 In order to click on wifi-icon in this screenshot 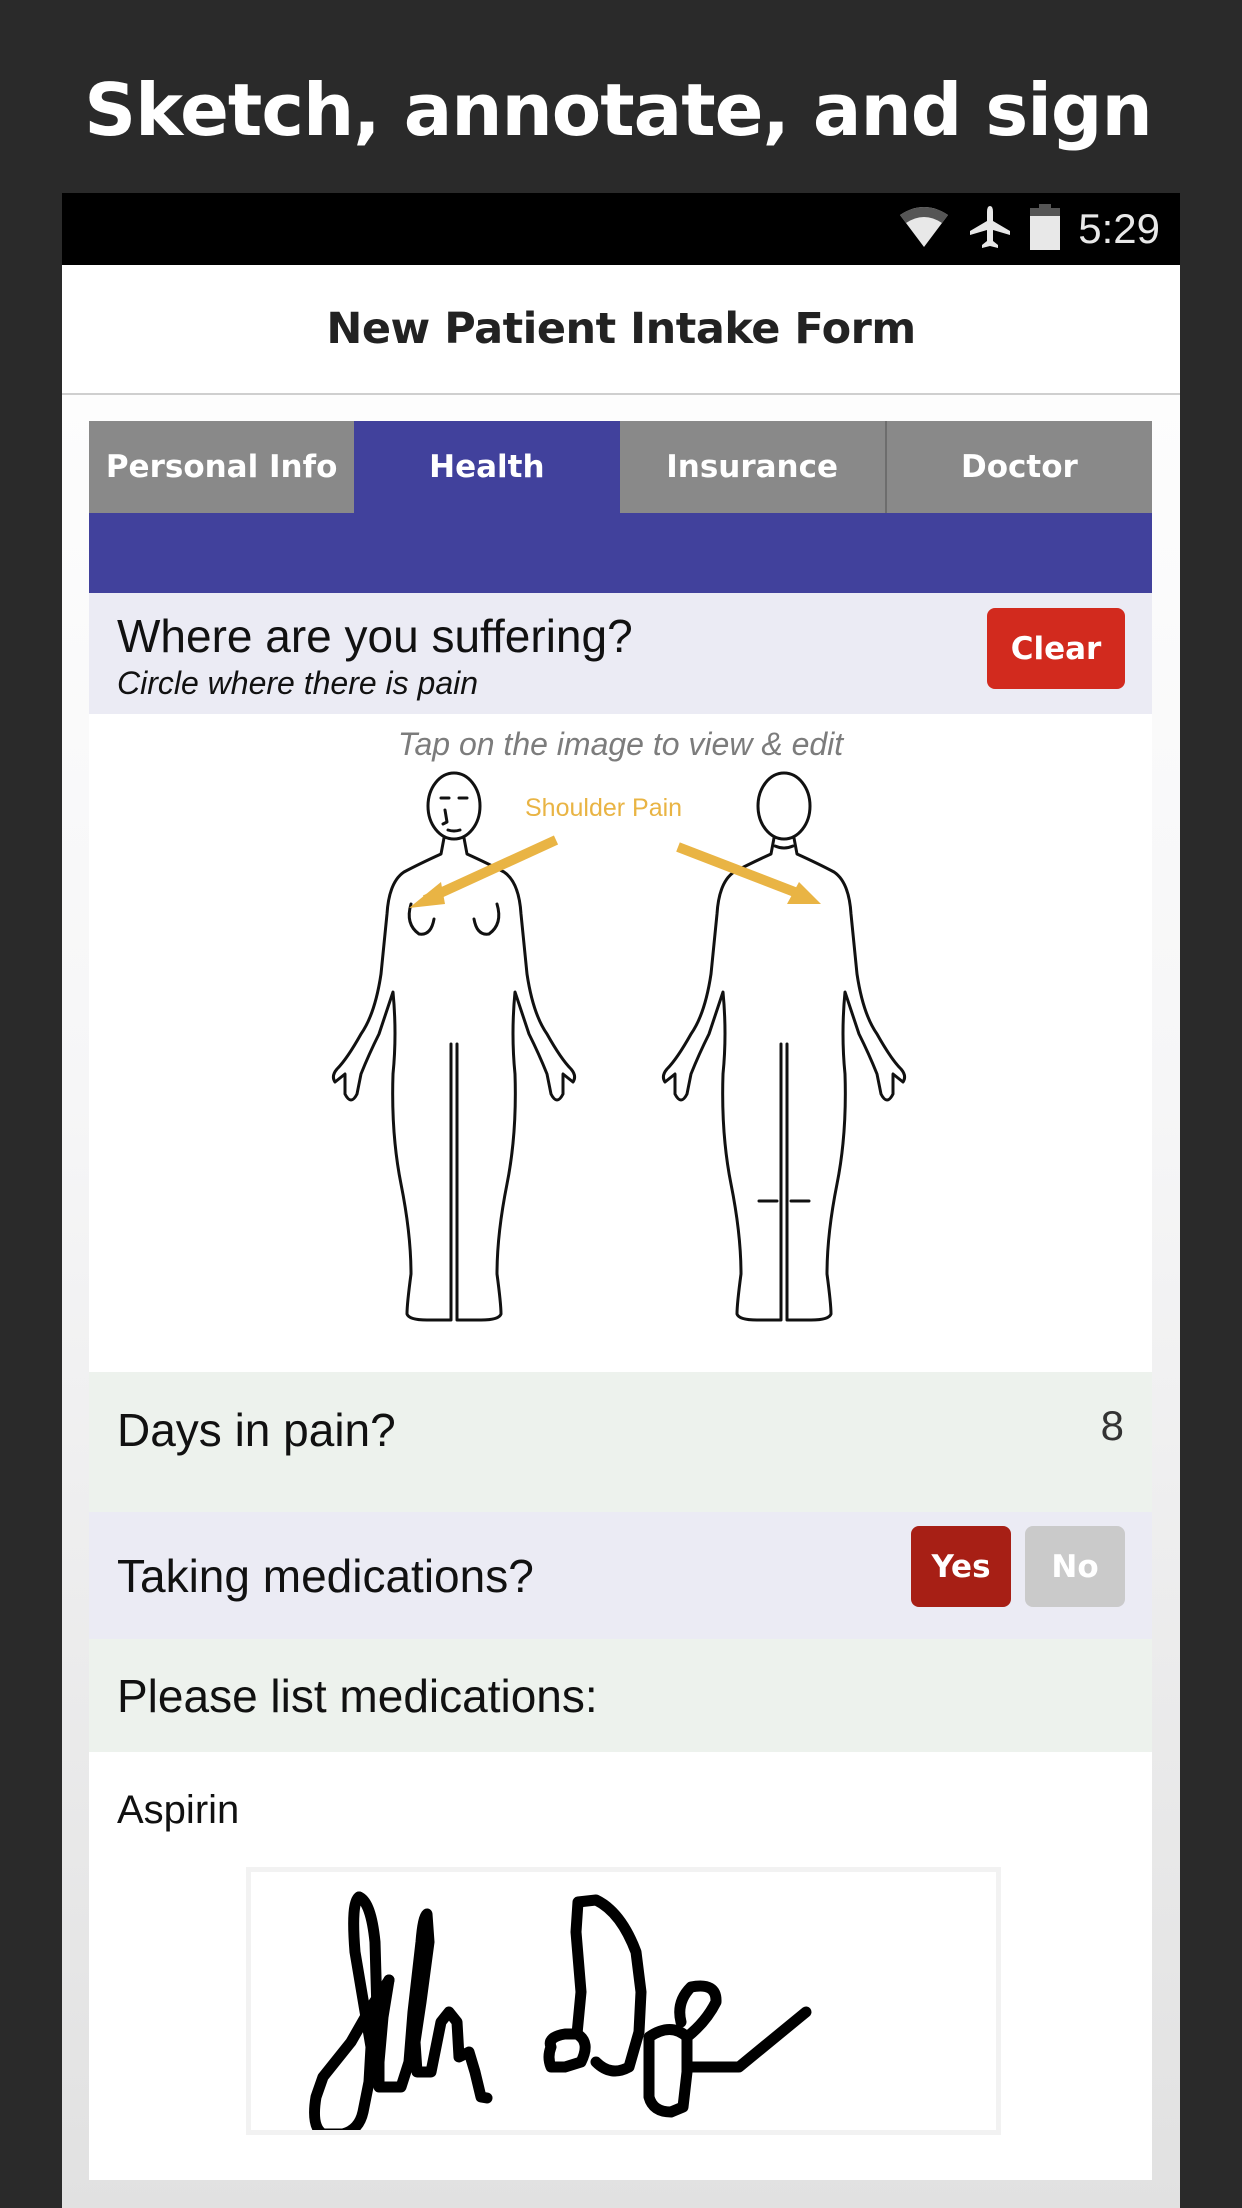, I will do `click(924, 229)`.